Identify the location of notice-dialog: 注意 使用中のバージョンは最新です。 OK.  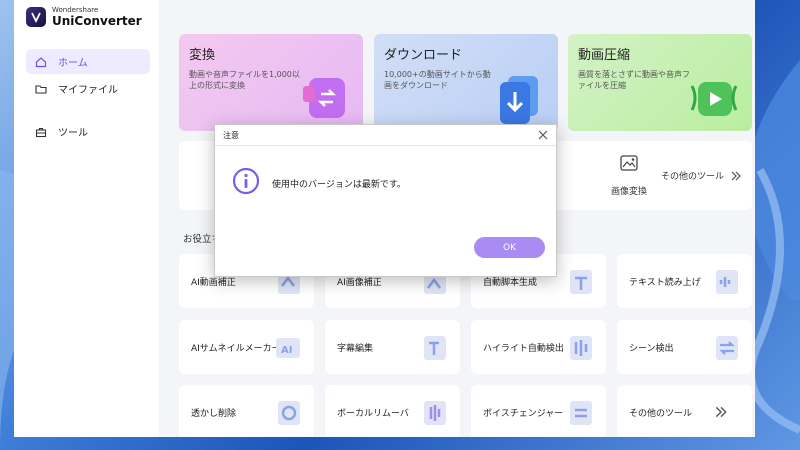
(385, 200).